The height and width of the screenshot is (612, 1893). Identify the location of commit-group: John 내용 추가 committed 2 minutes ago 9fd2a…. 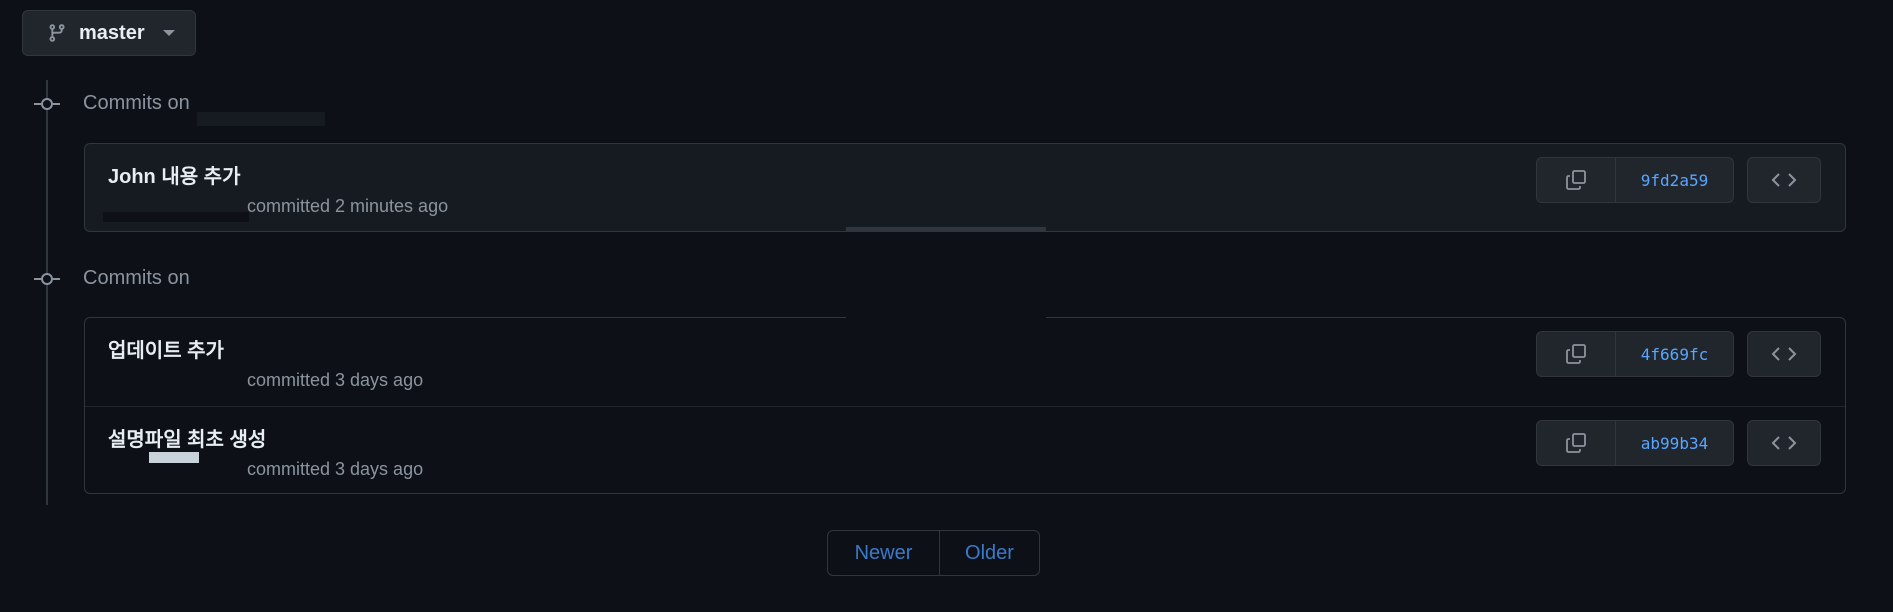
(965, 187).